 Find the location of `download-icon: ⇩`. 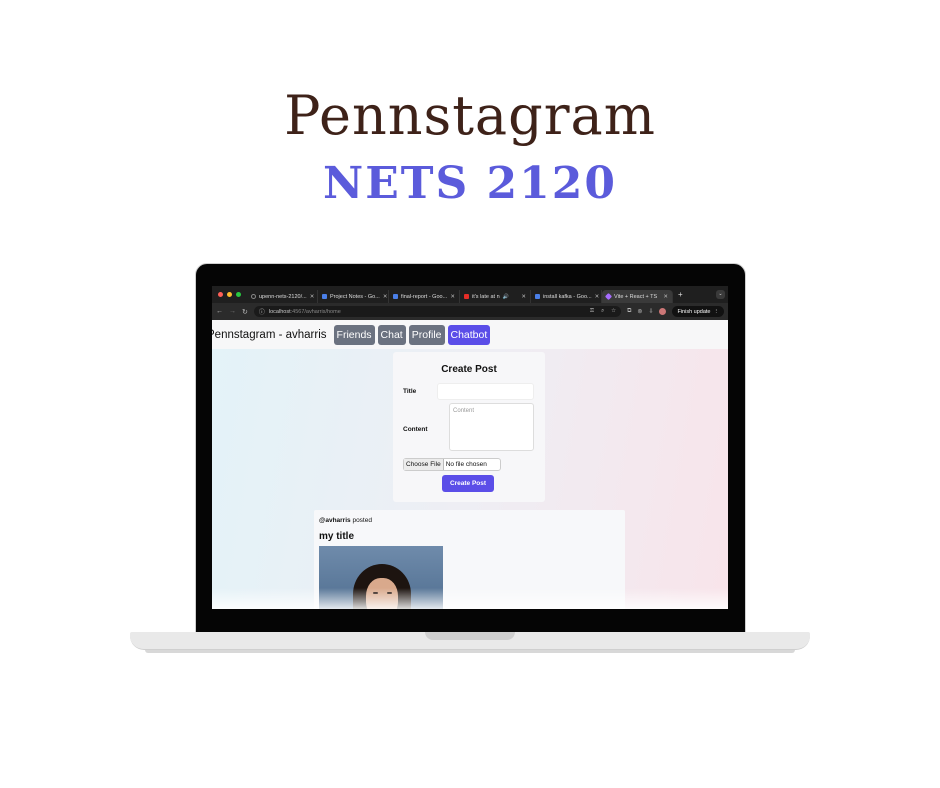

download-icon: ⇩ is located at coordinates (650, 311).